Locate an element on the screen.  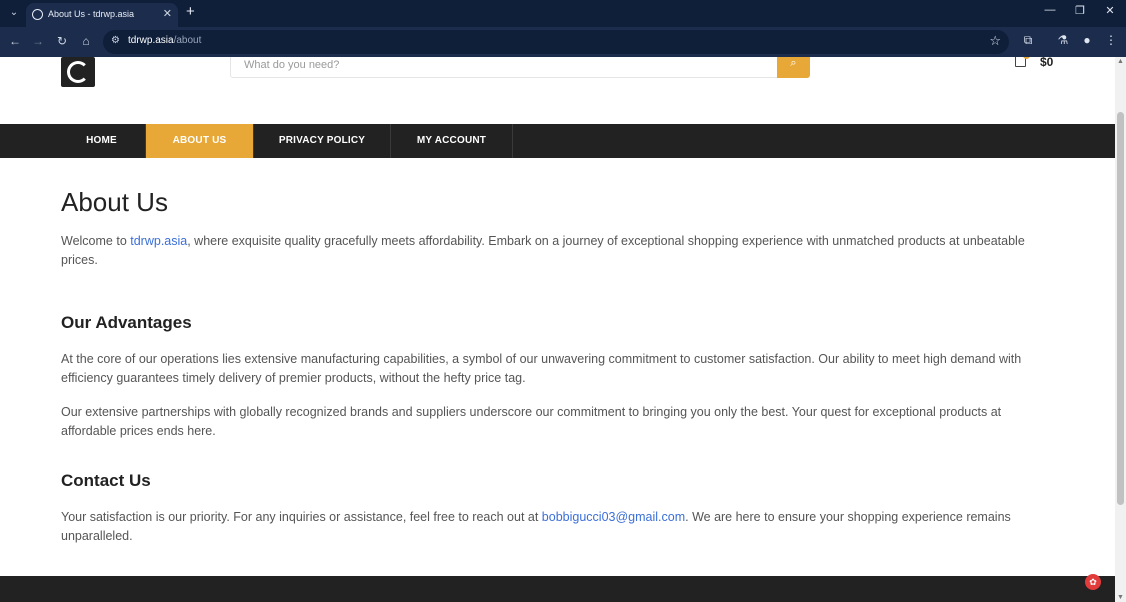
window-close-icon: ✕ is located at coordinates (1110, 10).